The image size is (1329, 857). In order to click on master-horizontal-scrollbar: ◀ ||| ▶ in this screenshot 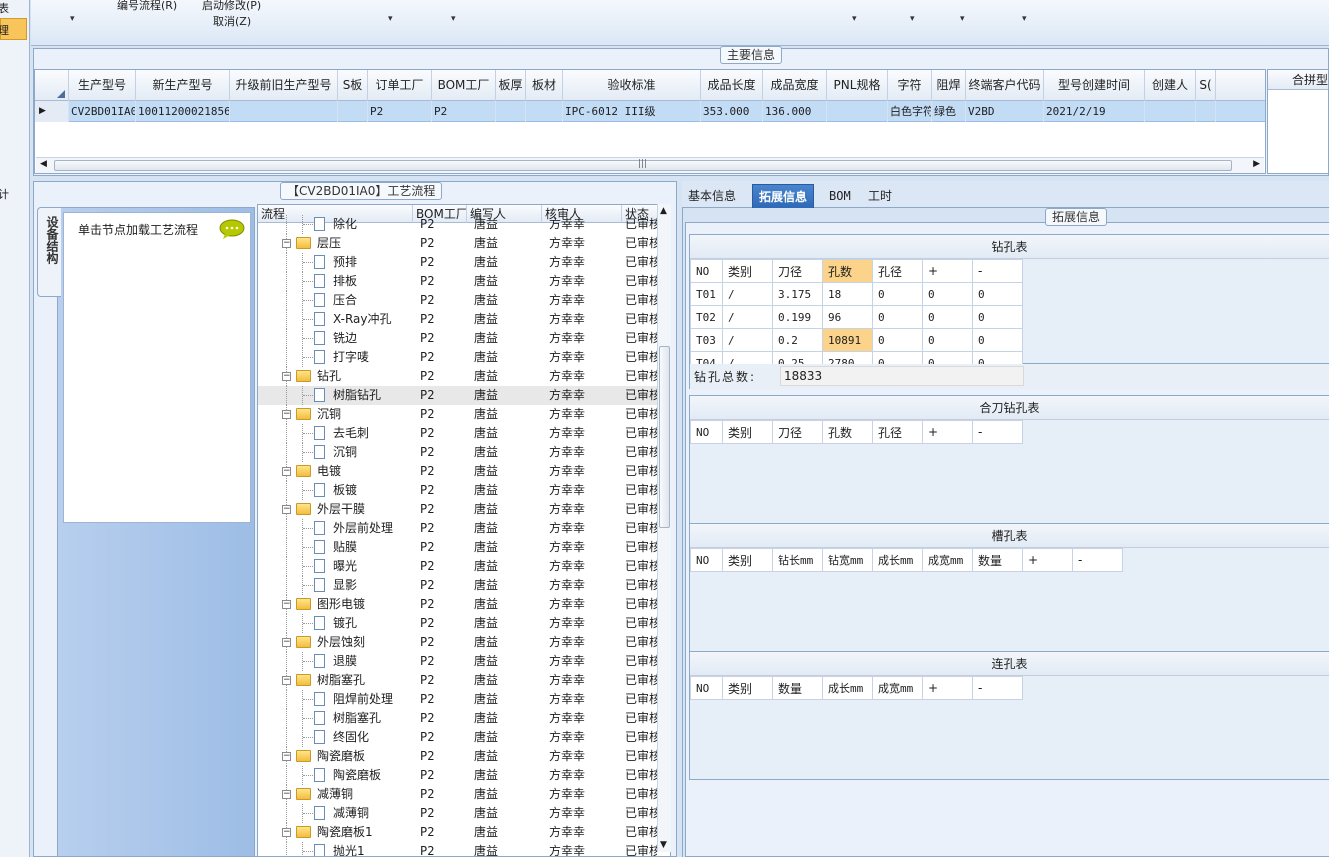, I will do `click(650, 165)`.